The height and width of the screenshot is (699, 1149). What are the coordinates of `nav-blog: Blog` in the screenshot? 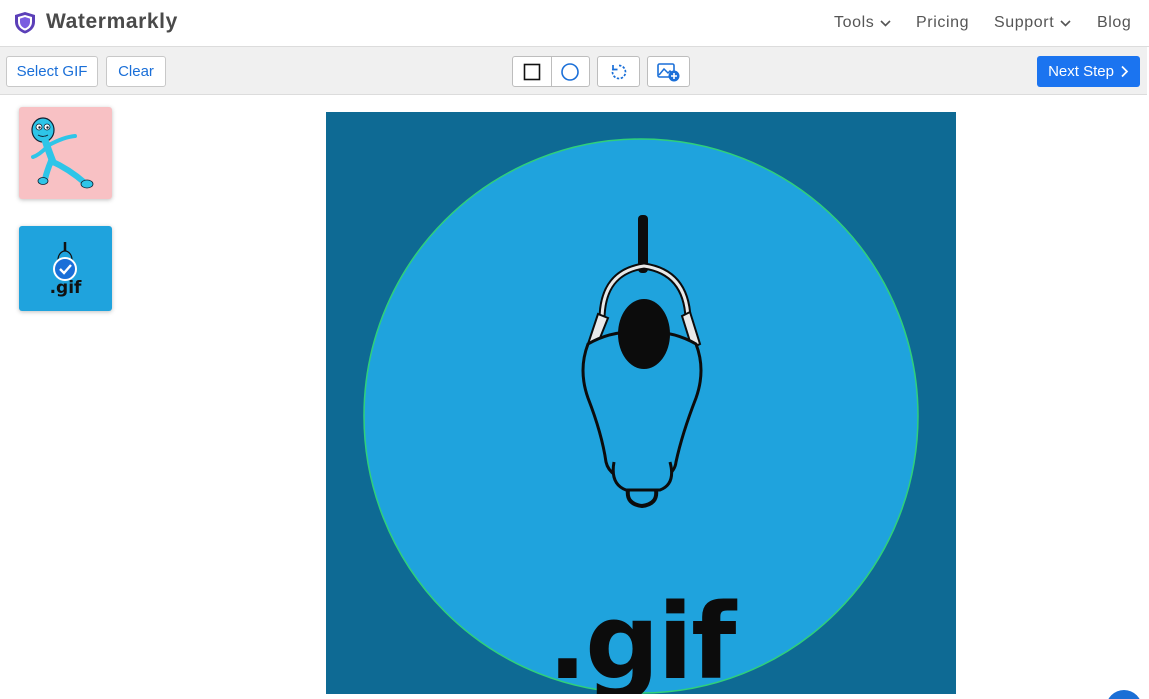 It's located at (1114, 23).